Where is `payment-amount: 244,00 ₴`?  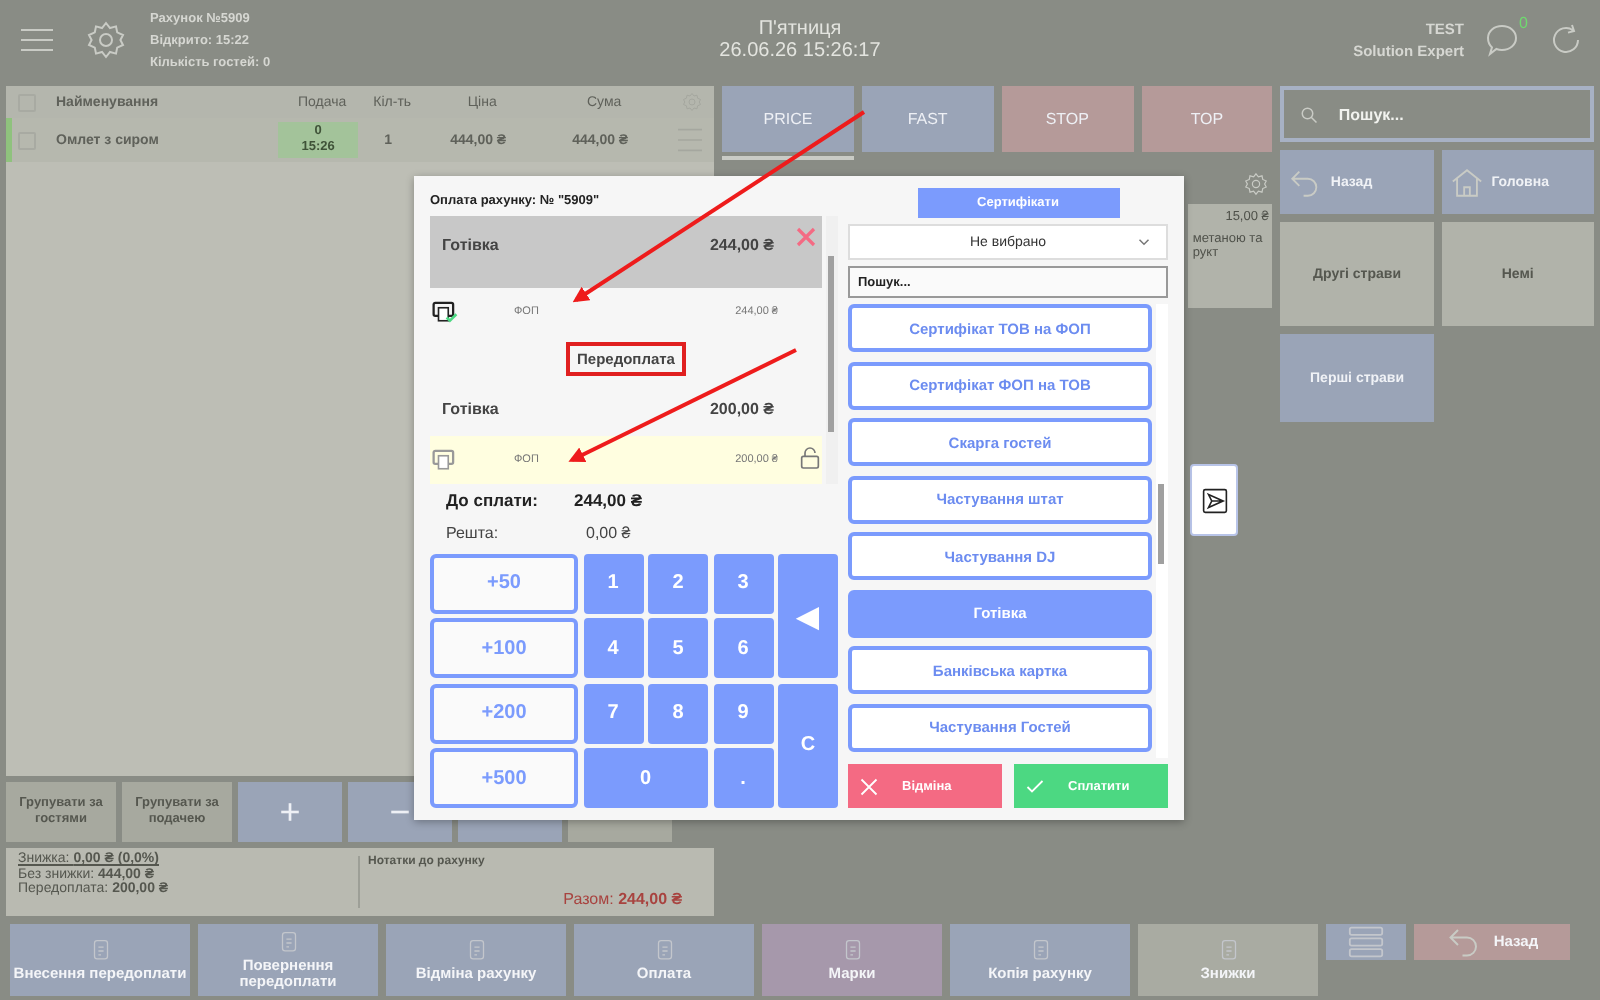 payment-amount: 244,00 ₴ is located at coordinates (741, 245).